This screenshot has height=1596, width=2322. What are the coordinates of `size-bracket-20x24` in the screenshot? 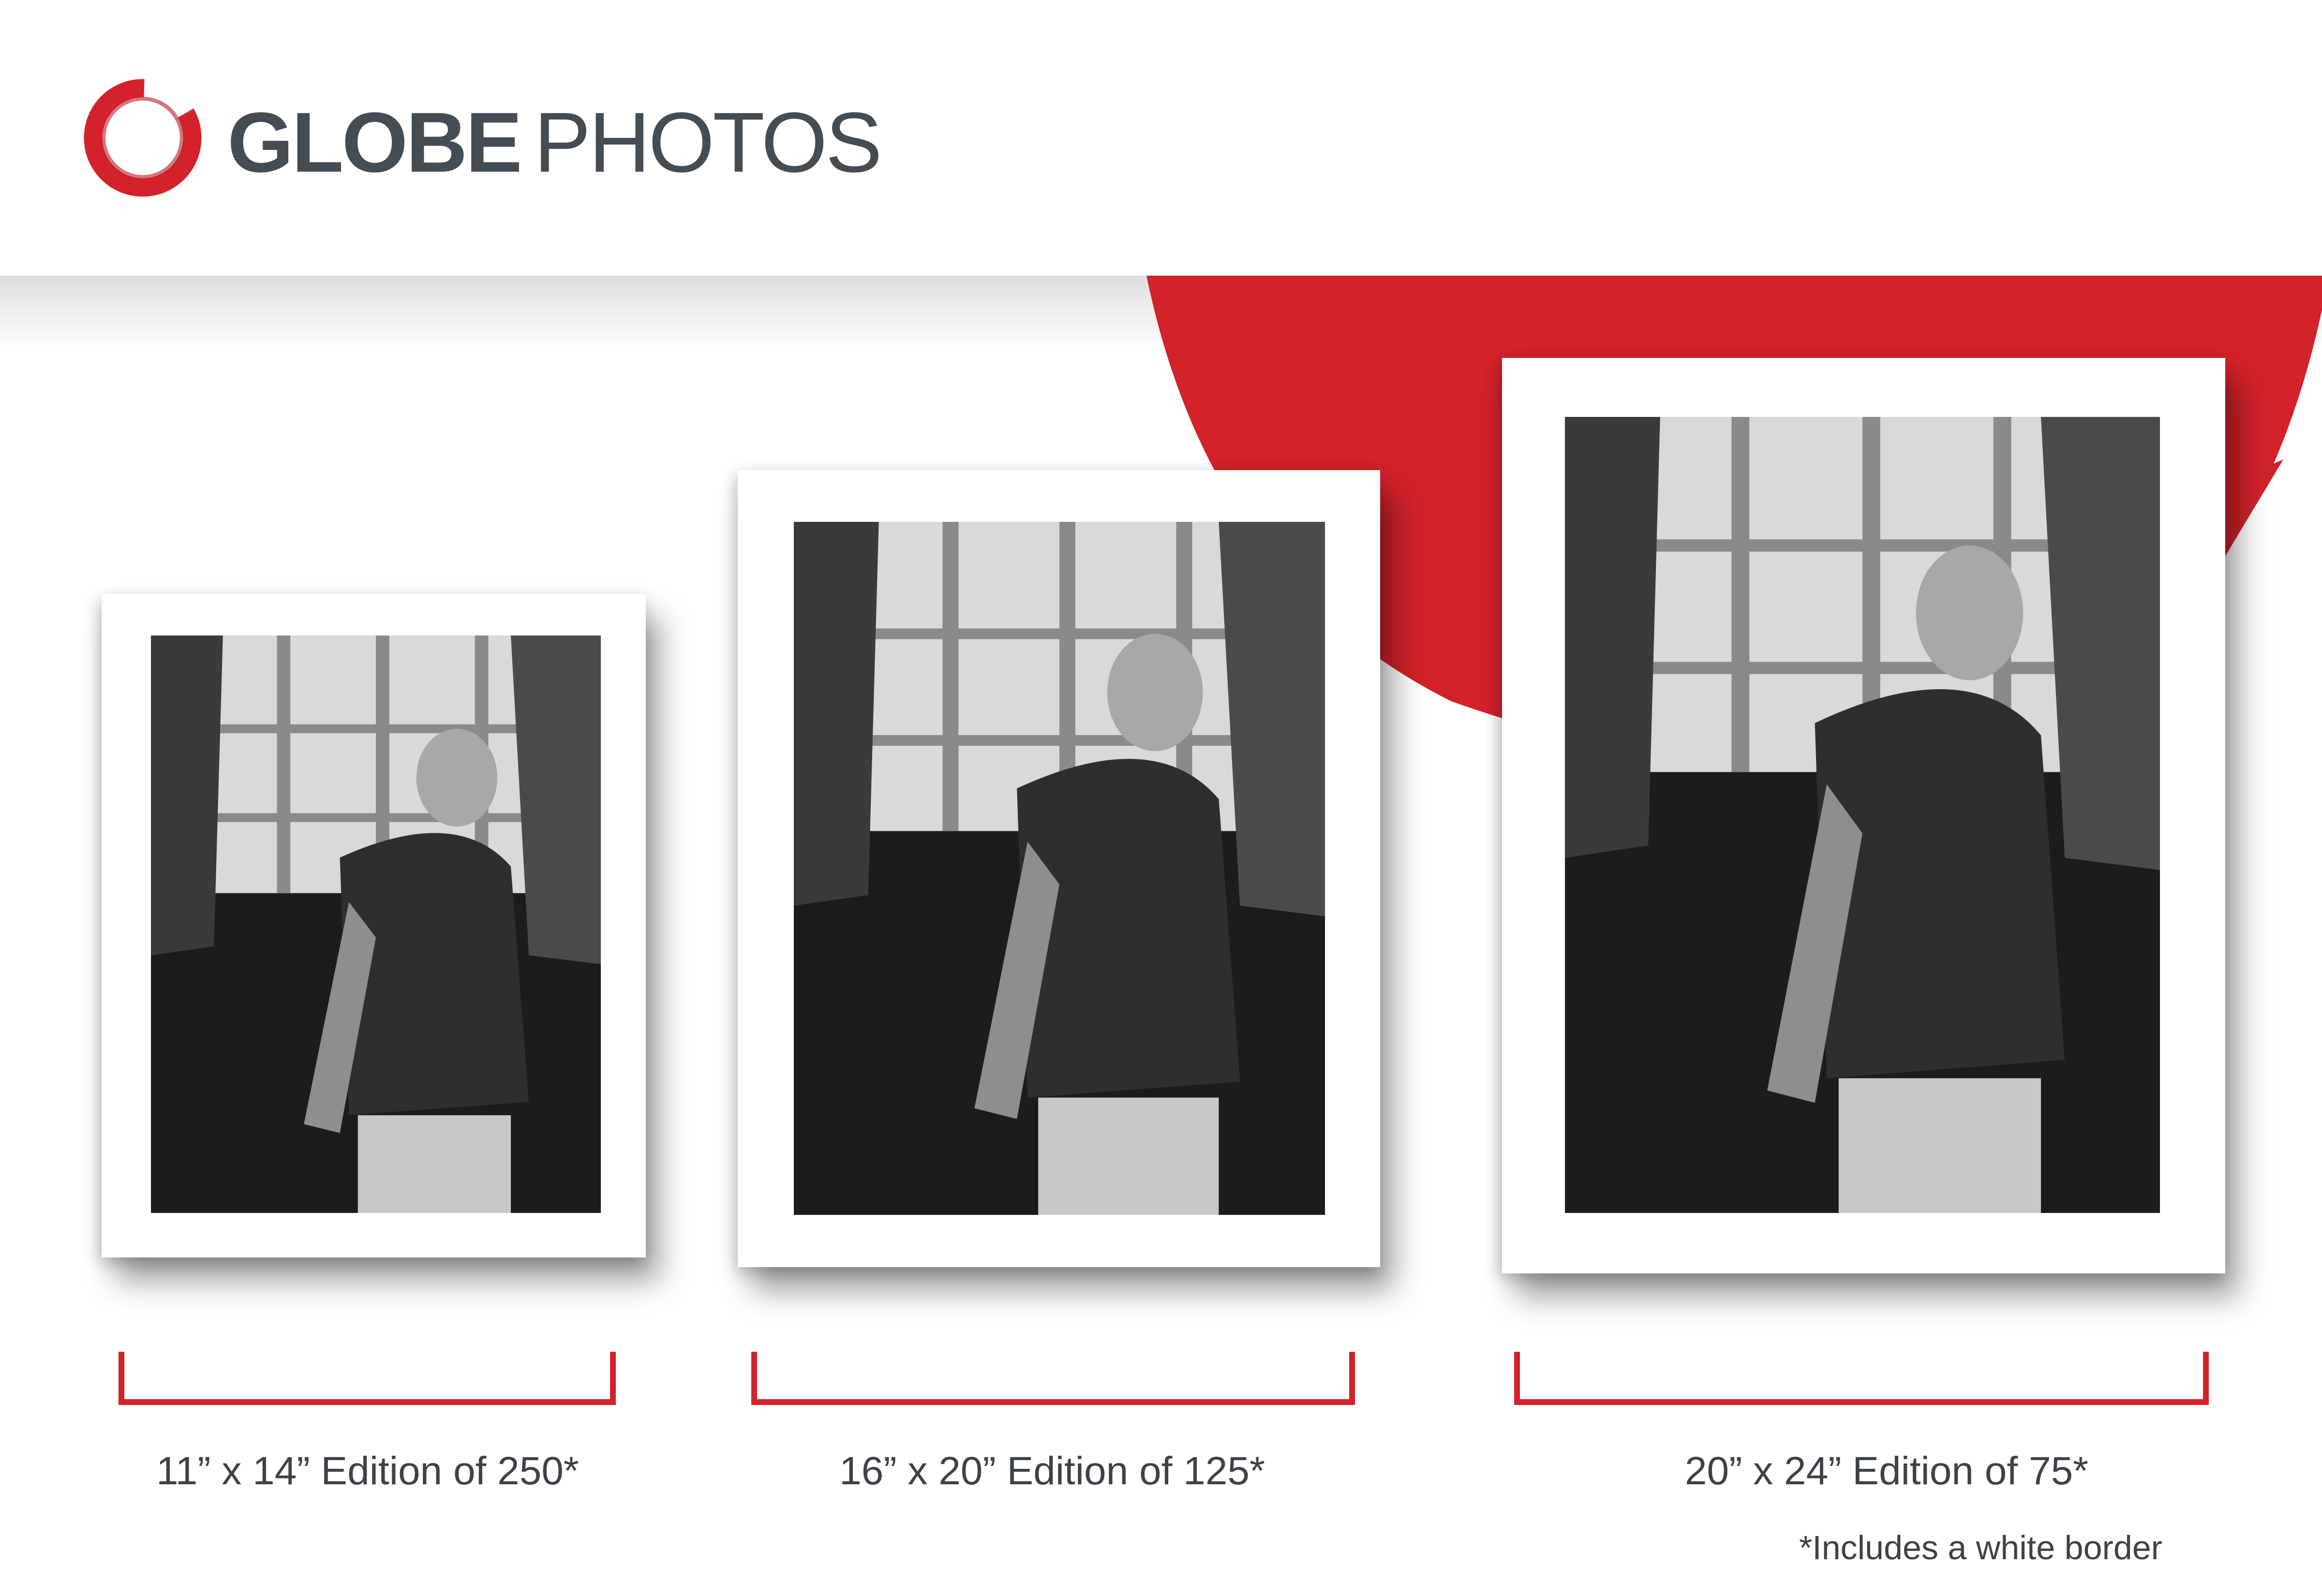 It's located at (1861, 1378).